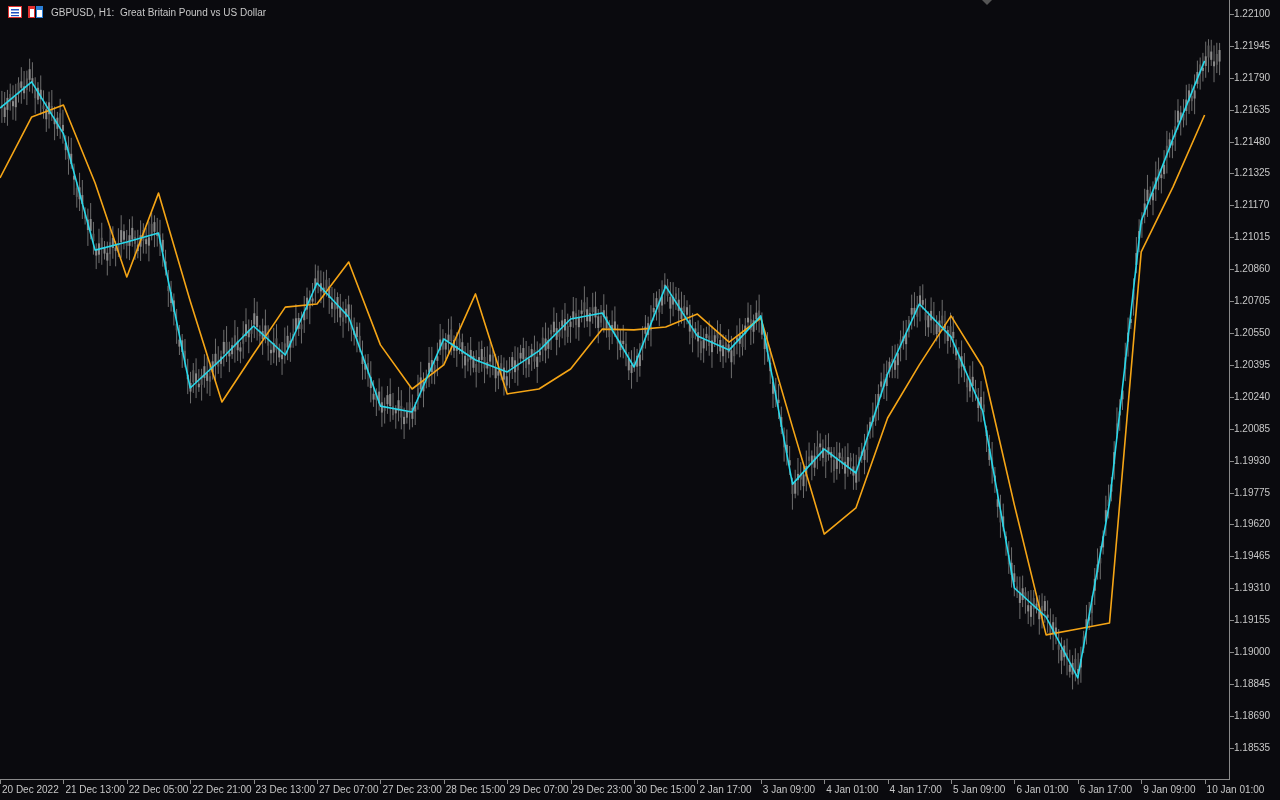 Image resolution: width=1280 pixels, height=800 pixels. Describe the element at coordinates (35, 12) in the screenshot. I see `window-icon` at that location.